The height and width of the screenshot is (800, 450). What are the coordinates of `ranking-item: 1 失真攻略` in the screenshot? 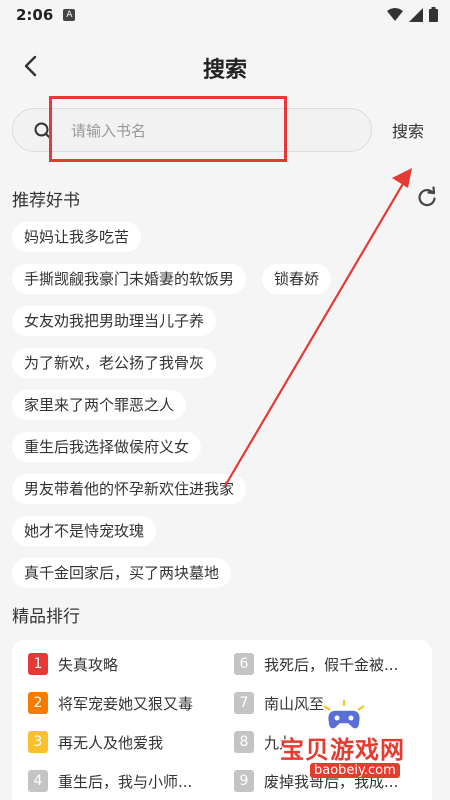 It's located at (126, 664).